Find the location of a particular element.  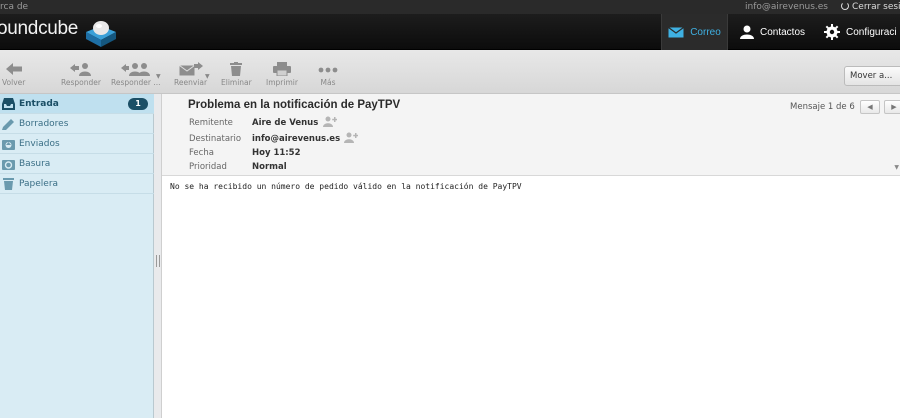

nav-mail: Correo is located at coordinates (694, 32).